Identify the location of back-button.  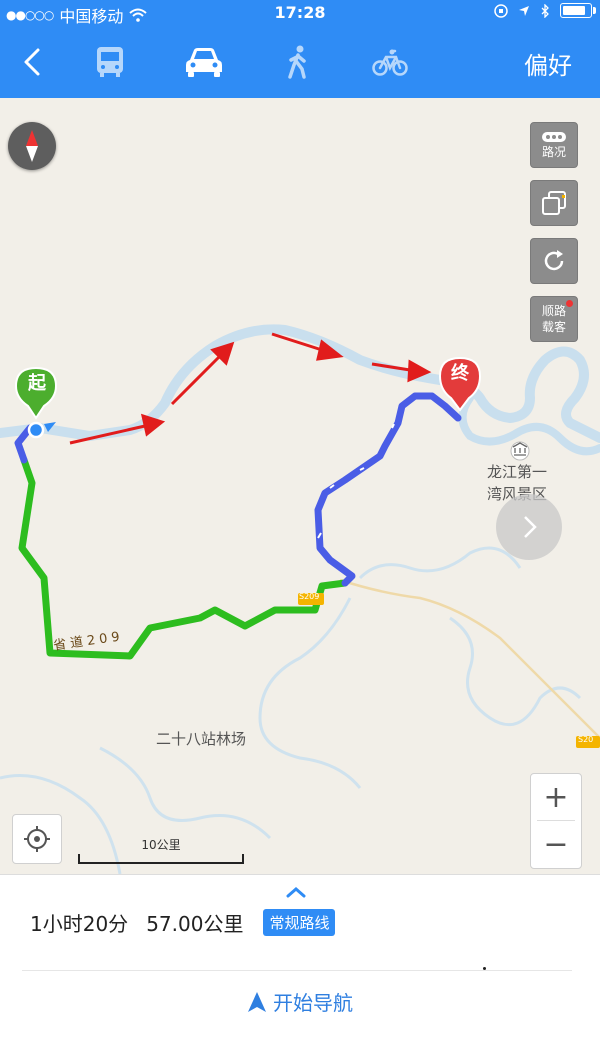
(33, 62).